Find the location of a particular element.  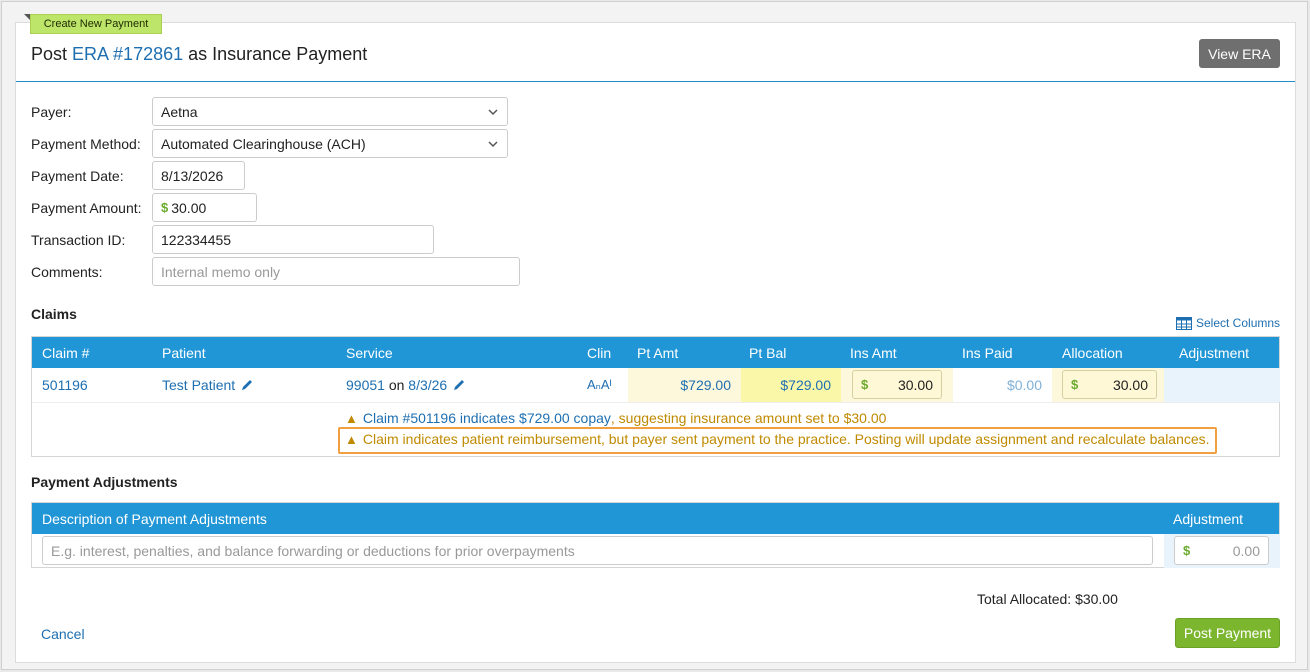

col-description: Description of Payment Adjustments is located at coordinates (154, 519).